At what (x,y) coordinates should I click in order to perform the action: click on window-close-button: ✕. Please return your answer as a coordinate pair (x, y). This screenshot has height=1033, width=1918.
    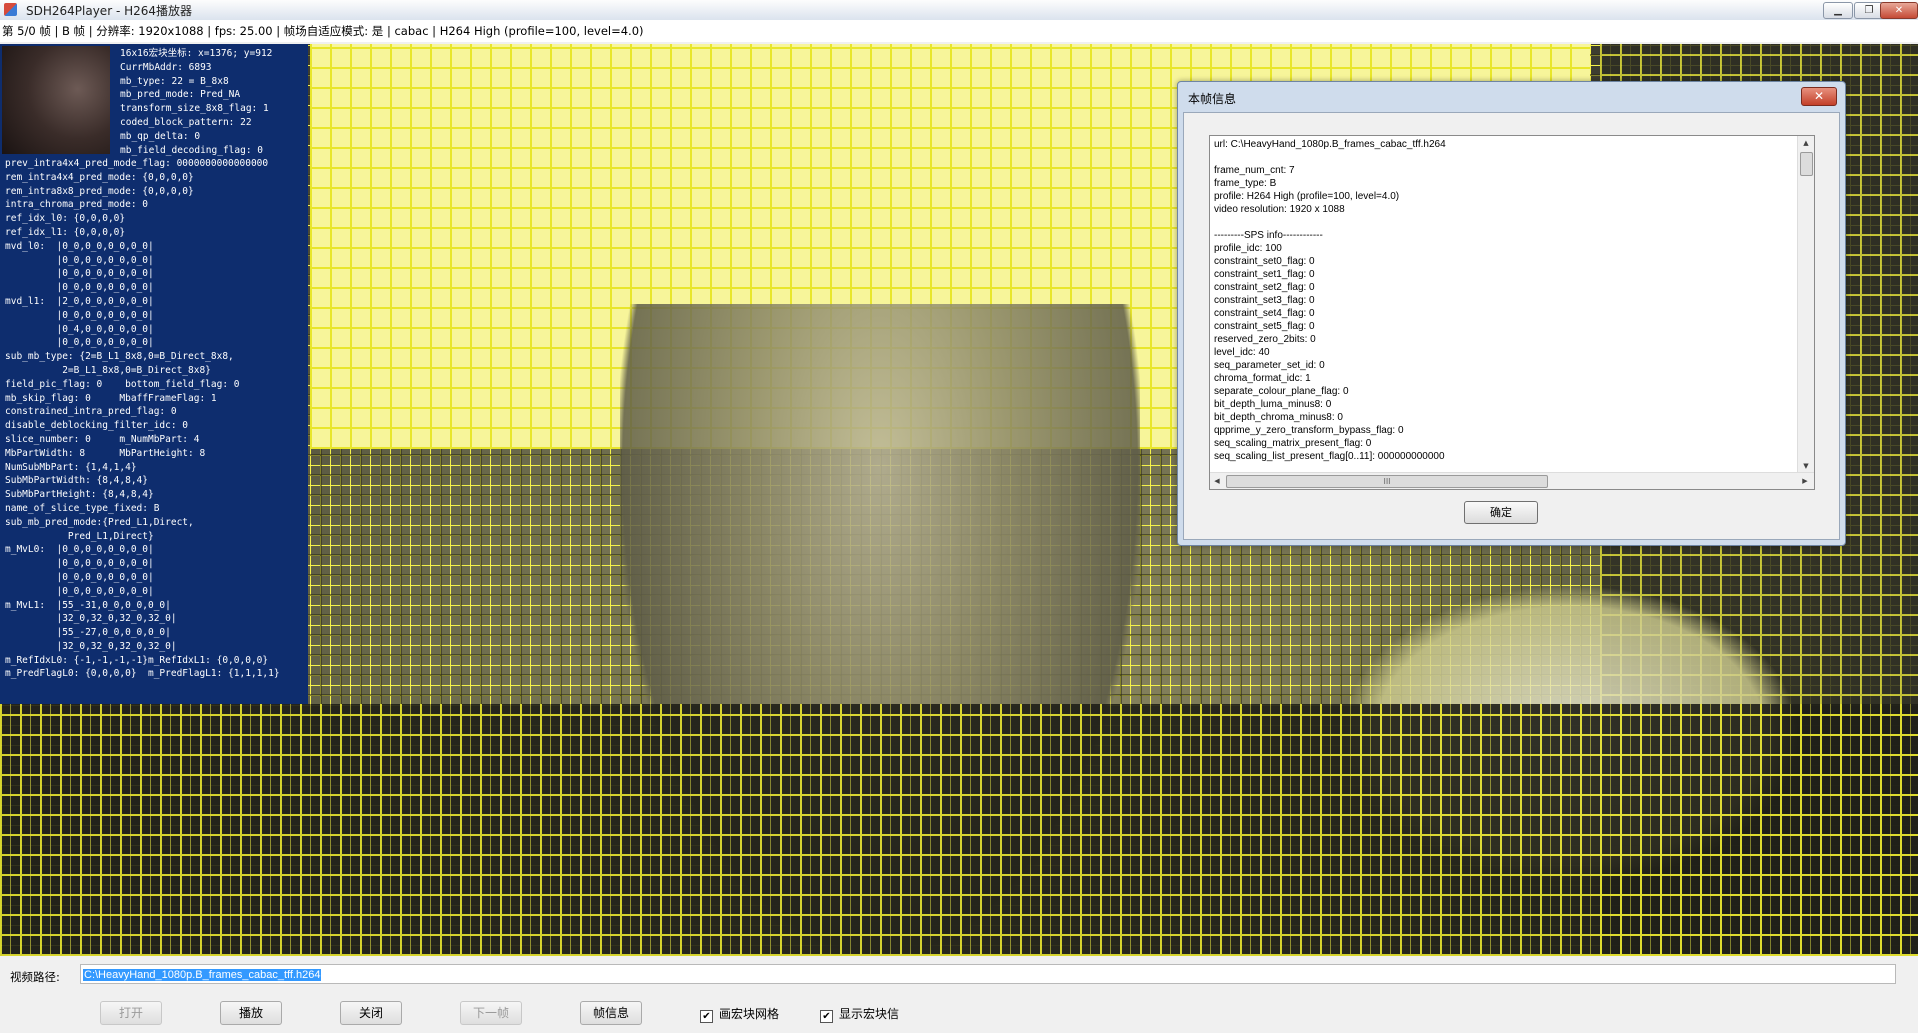
    Looking at the image, I should click on (1899, 10).